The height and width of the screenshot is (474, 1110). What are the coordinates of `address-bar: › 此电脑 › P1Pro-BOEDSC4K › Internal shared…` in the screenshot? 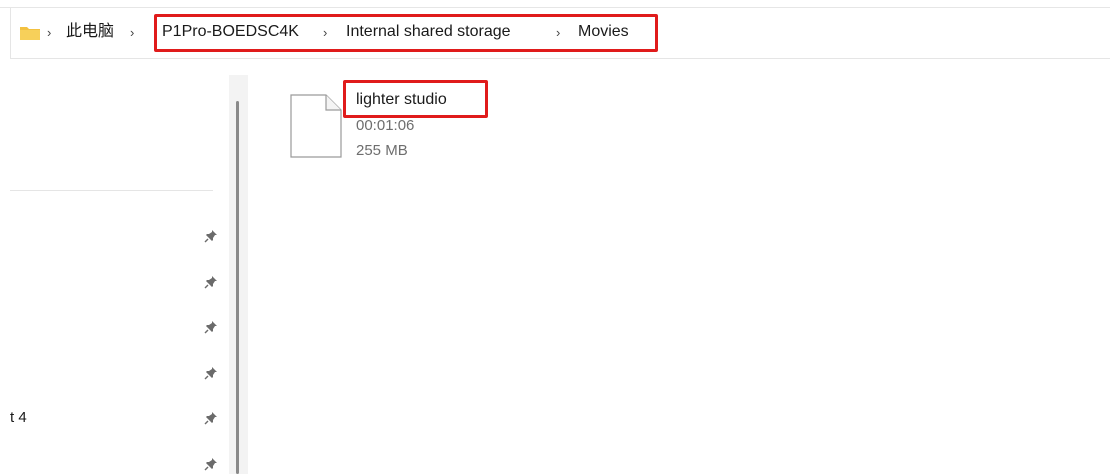 It's located at (560, 33).